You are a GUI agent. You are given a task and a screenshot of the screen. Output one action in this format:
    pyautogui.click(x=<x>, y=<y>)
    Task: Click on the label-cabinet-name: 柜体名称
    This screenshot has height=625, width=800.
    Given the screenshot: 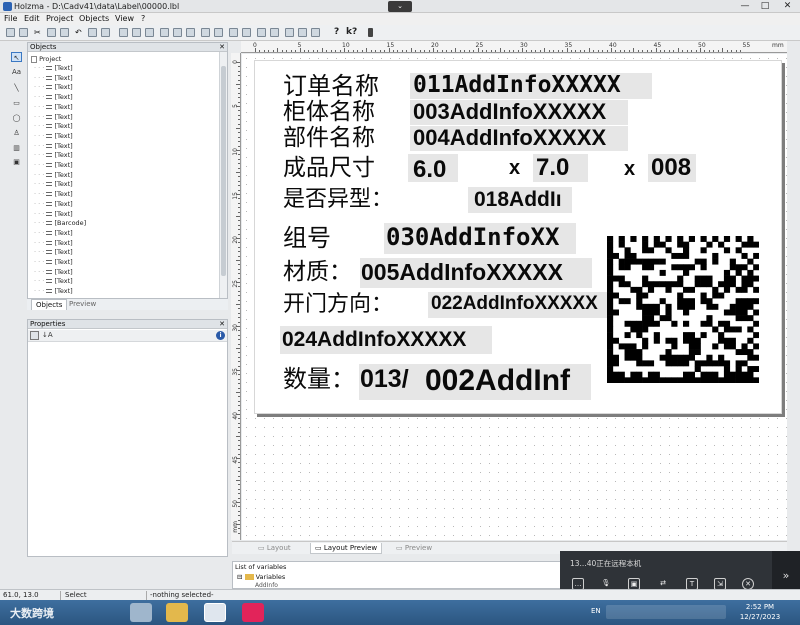 What is the action you would take?
    pyautogui.click(x=329, y=112)
    